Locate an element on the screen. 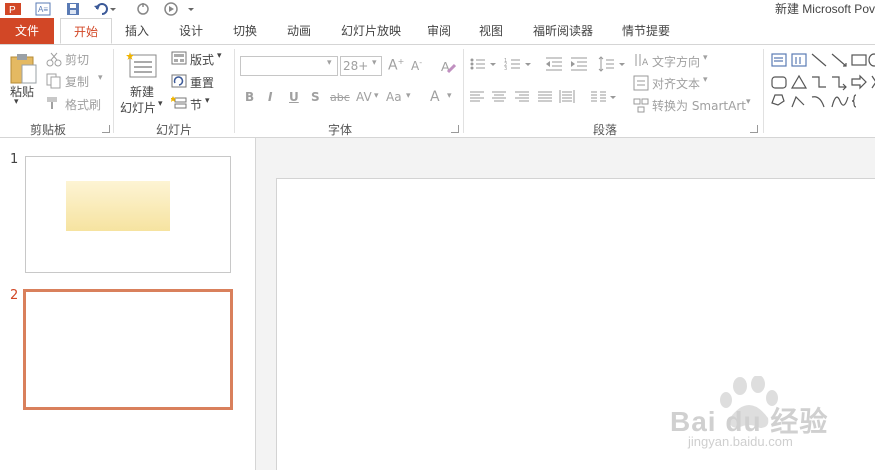  tab-transitions: 切换 is located at coordinates (245, 31).